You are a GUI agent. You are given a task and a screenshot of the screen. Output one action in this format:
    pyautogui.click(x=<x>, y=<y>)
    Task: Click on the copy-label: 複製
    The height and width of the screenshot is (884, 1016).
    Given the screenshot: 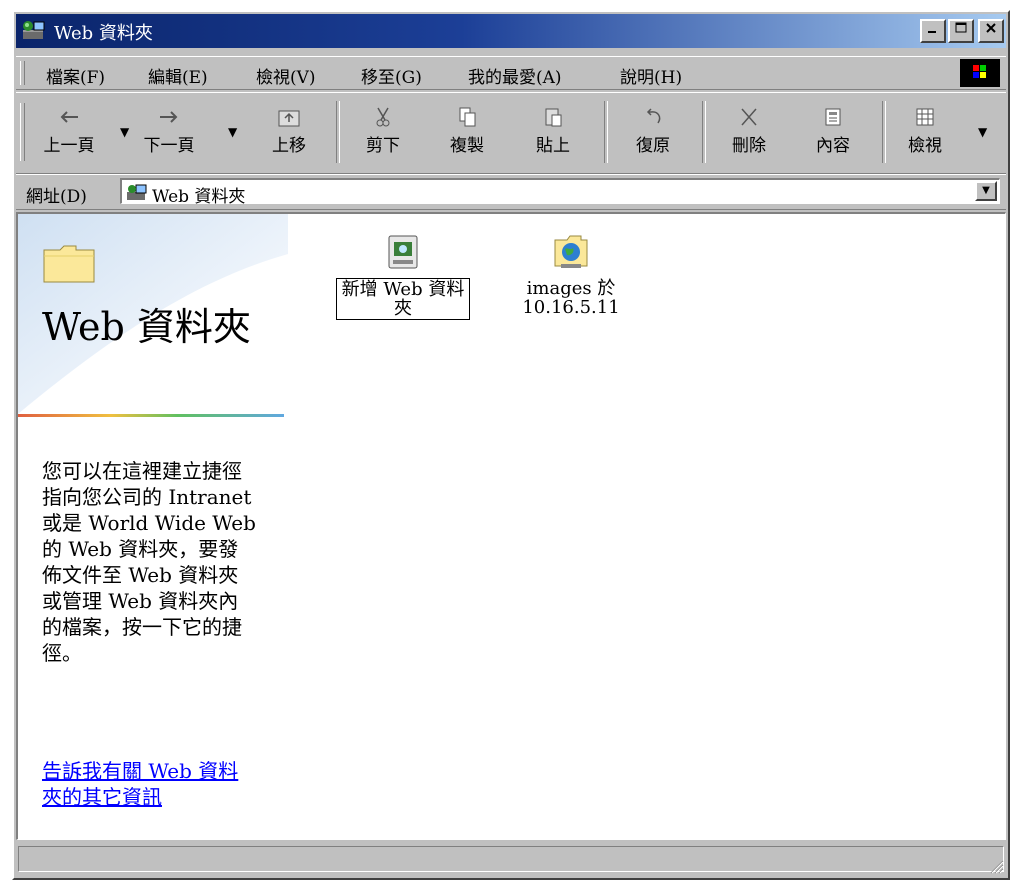 What is the action you would take?
    pyautogui.click(x=467, y=146)
    